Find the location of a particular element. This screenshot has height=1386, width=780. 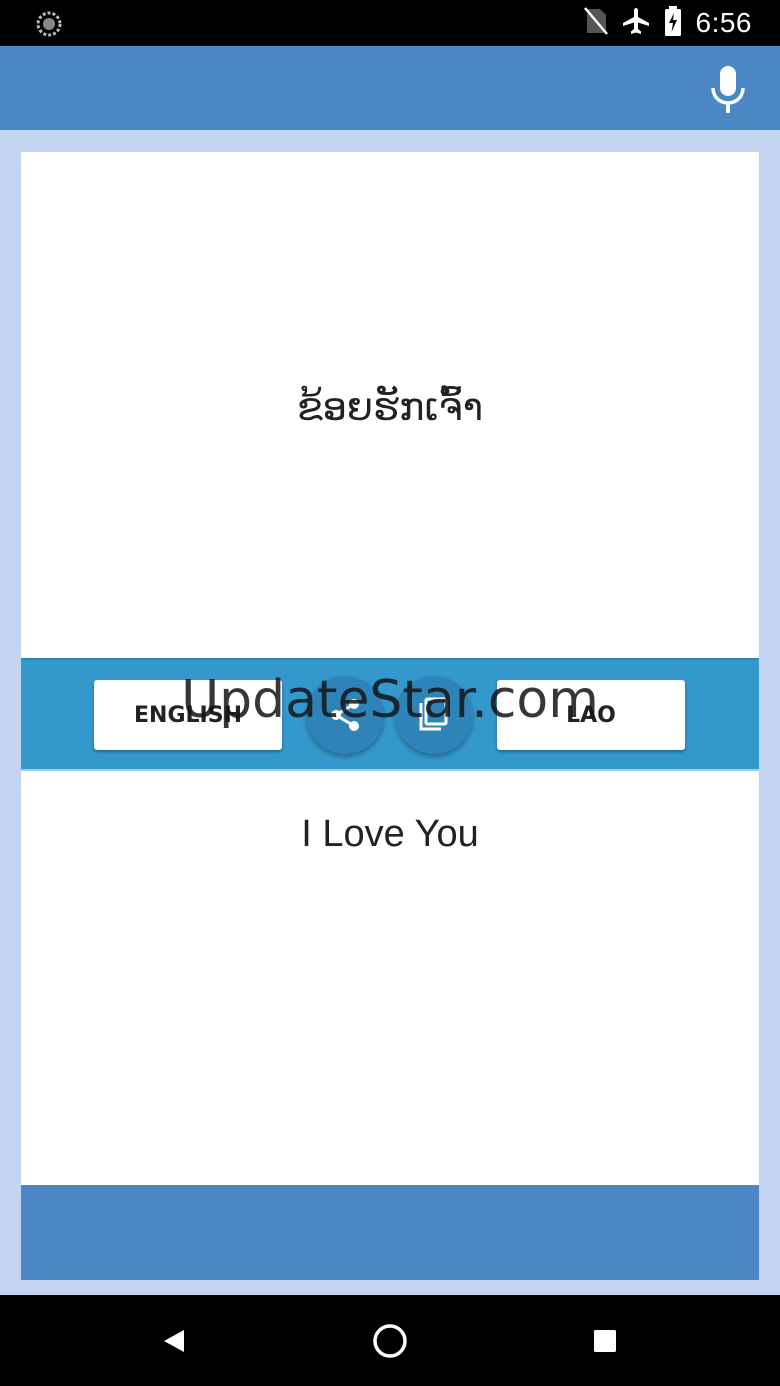

copy-icon is located at coordinates (433, 714).